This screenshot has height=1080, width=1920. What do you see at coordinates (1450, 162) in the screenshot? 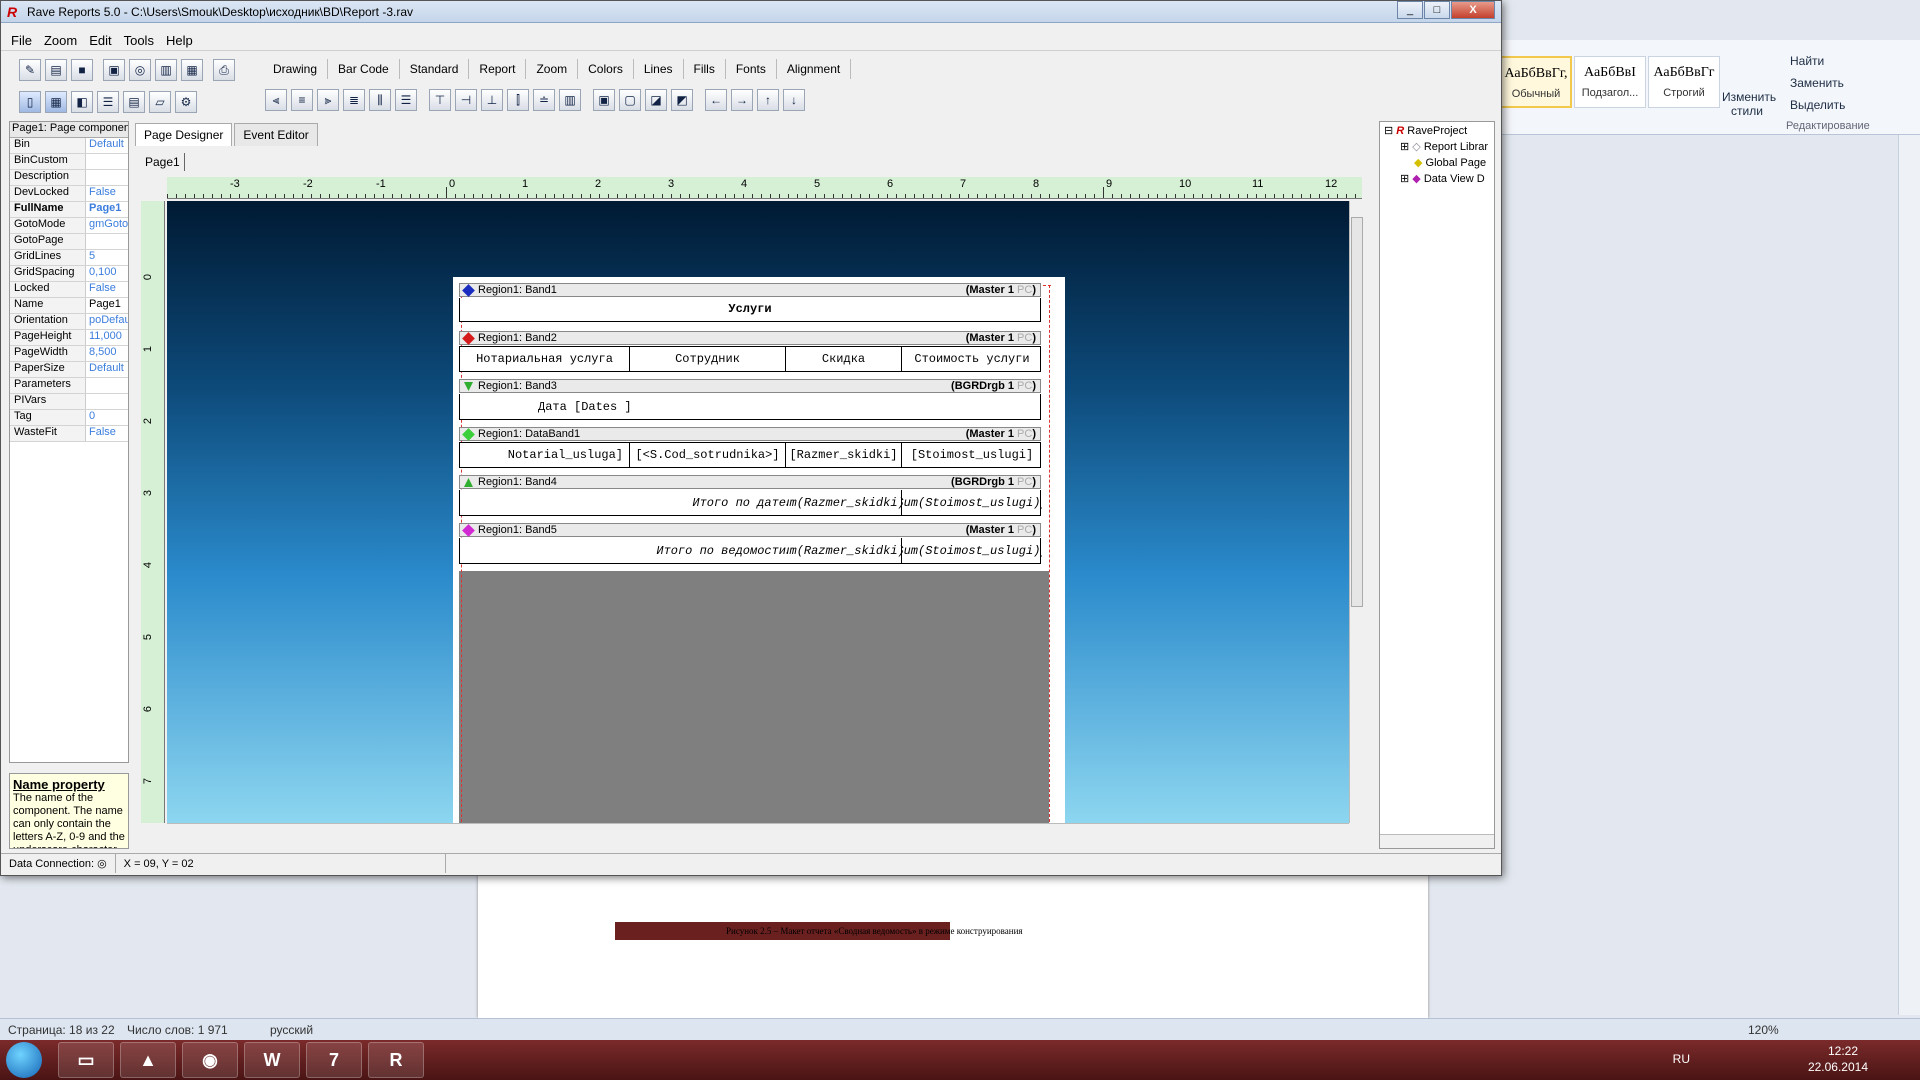
I see `tree-item-global-page: ◆ Global Page` at bounding box center [1450, 162].